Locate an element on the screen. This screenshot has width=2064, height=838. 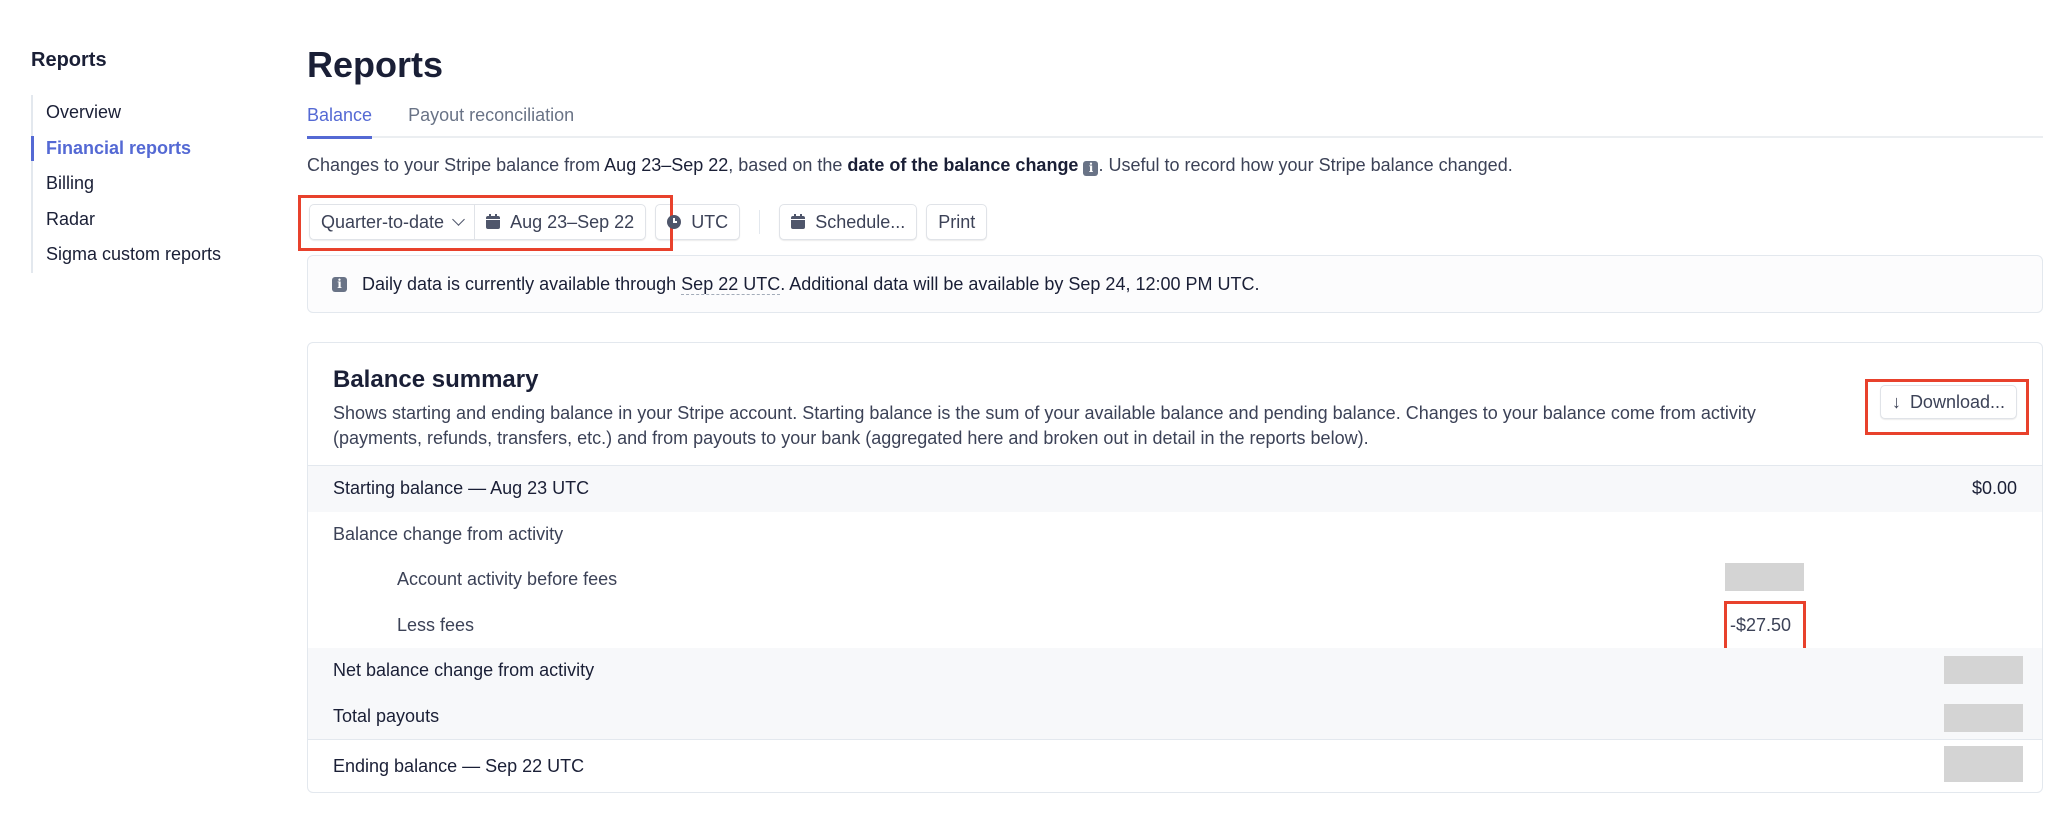
date-range-button: Aug 23–Sep 22 is located at coordinates (559, 222).